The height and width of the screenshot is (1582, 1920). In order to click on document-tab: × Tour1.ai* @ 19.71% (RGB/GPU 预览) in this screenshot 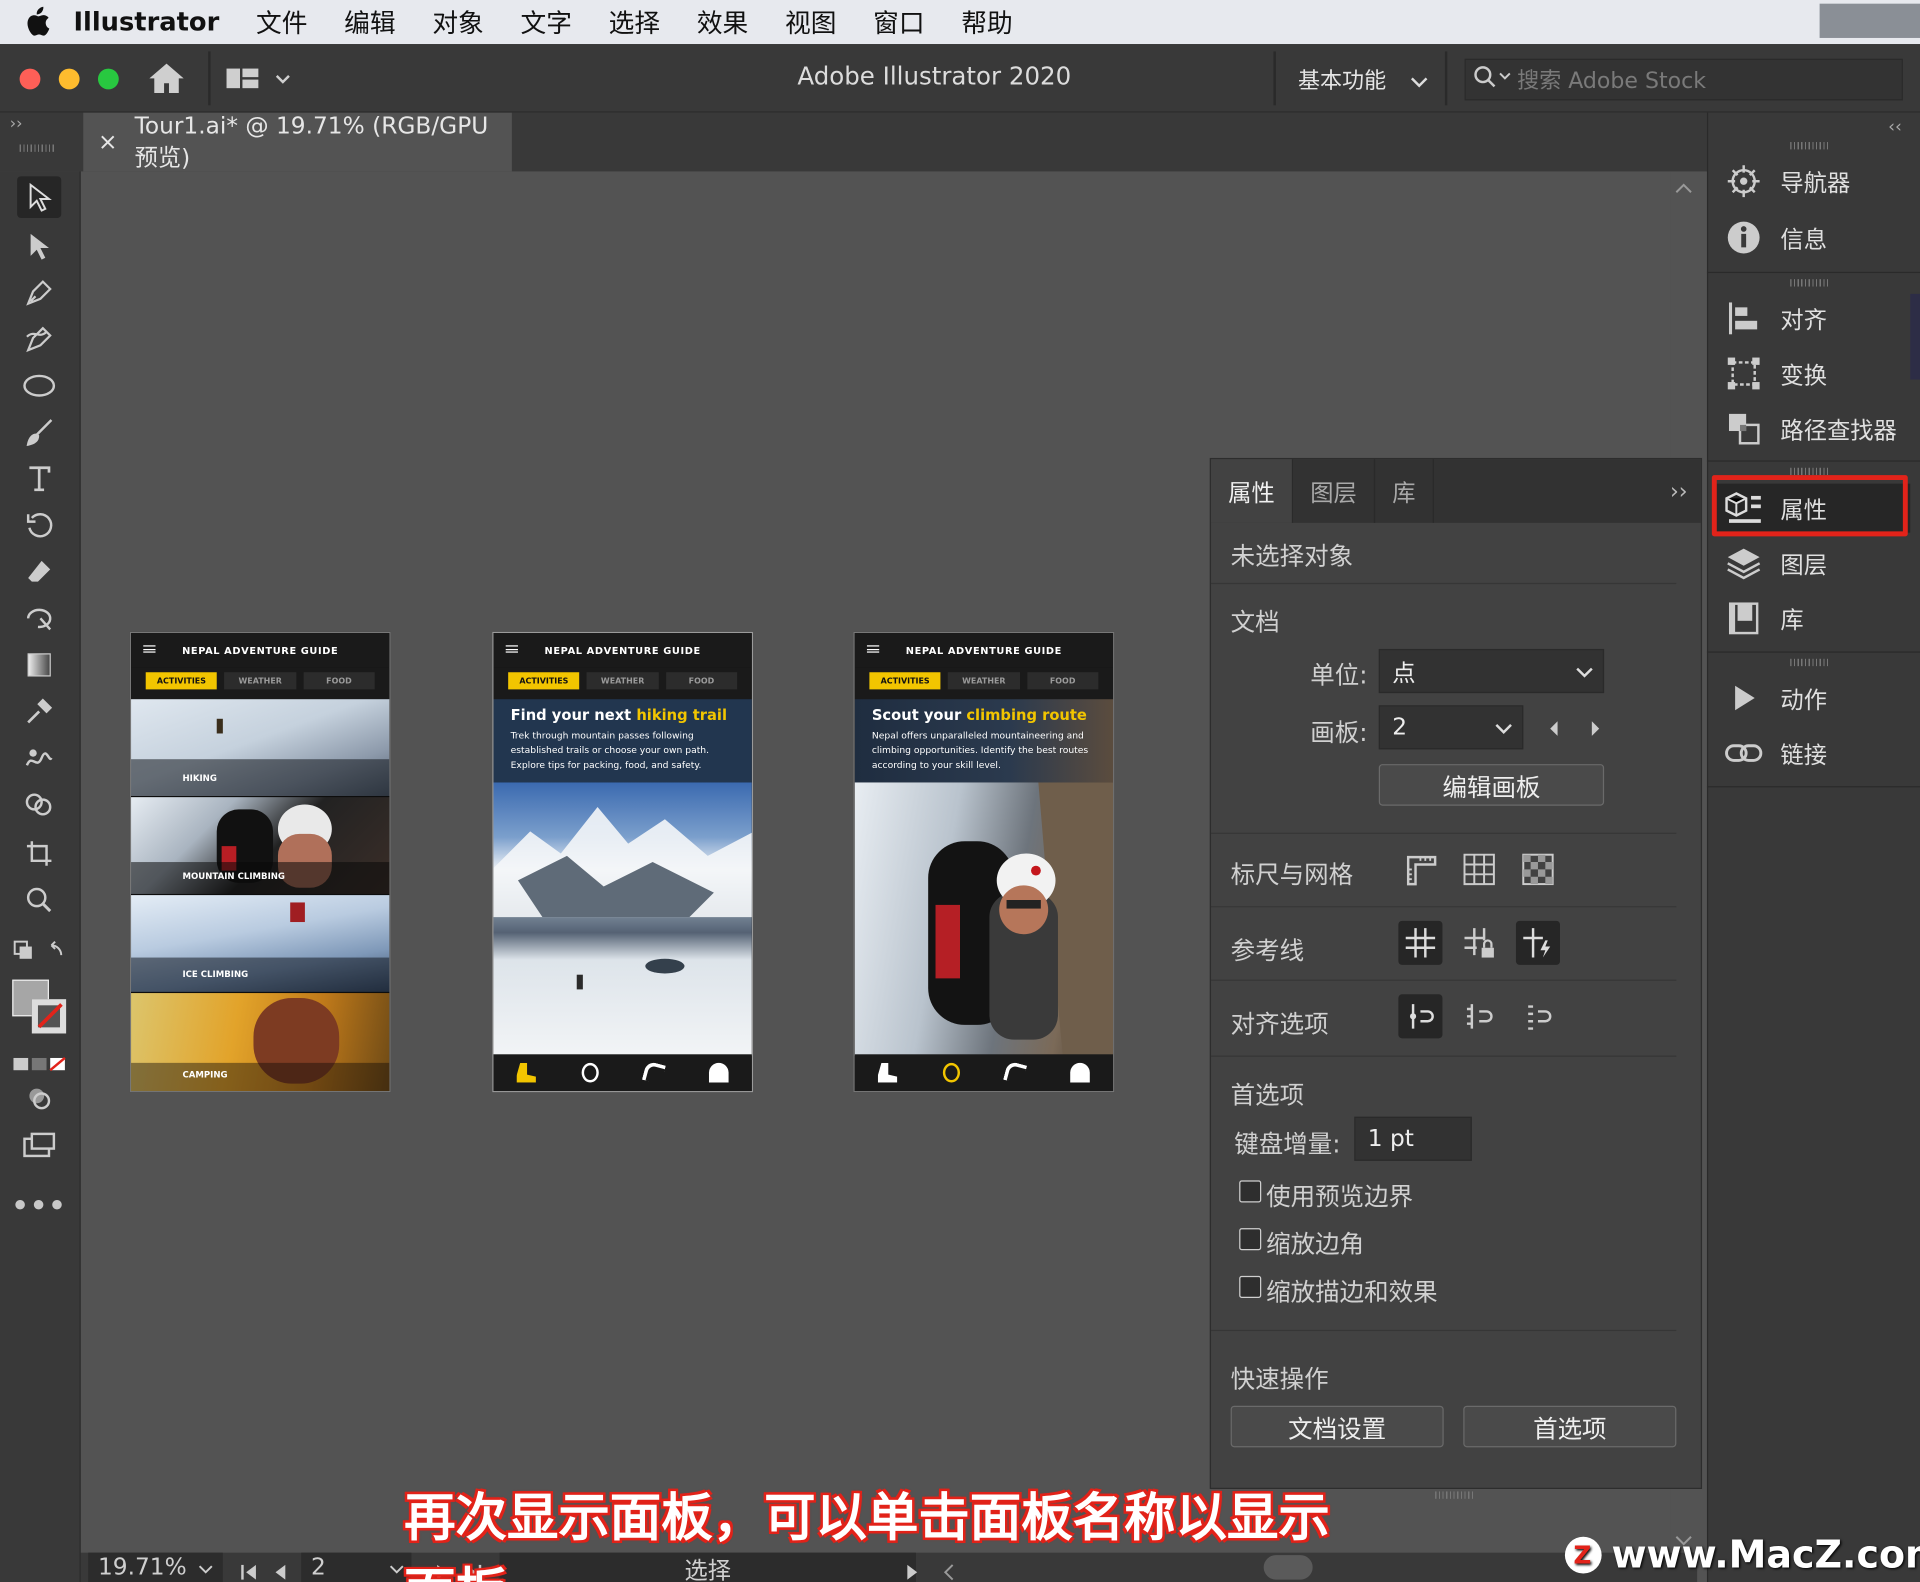, I will do `click(297, 142)`.